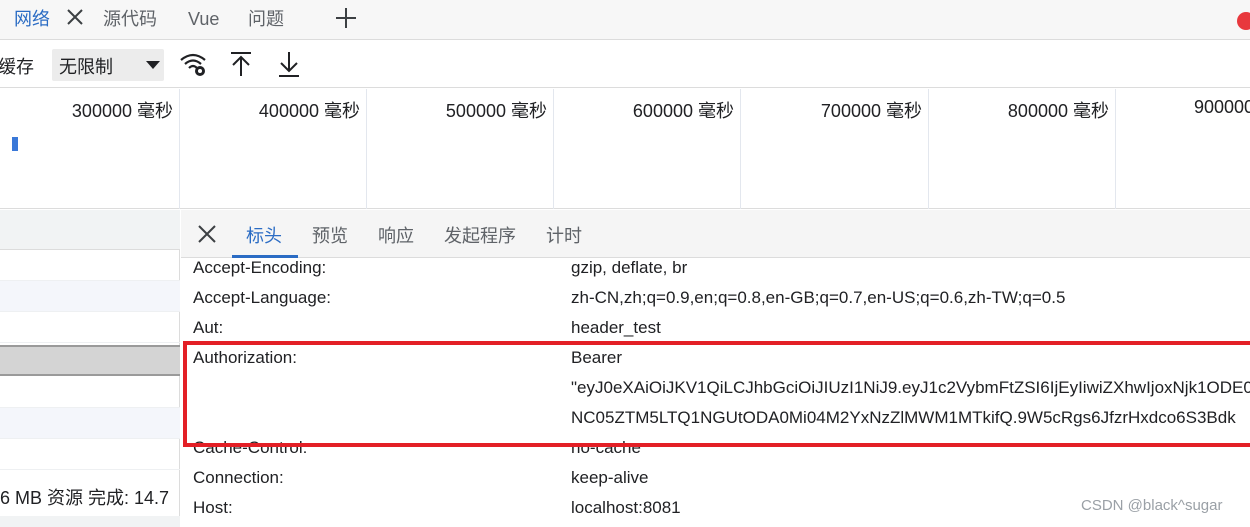  Describe the element at coordinates (238, 477) in the screenshot. I see `header-name: Connection:` at that location.